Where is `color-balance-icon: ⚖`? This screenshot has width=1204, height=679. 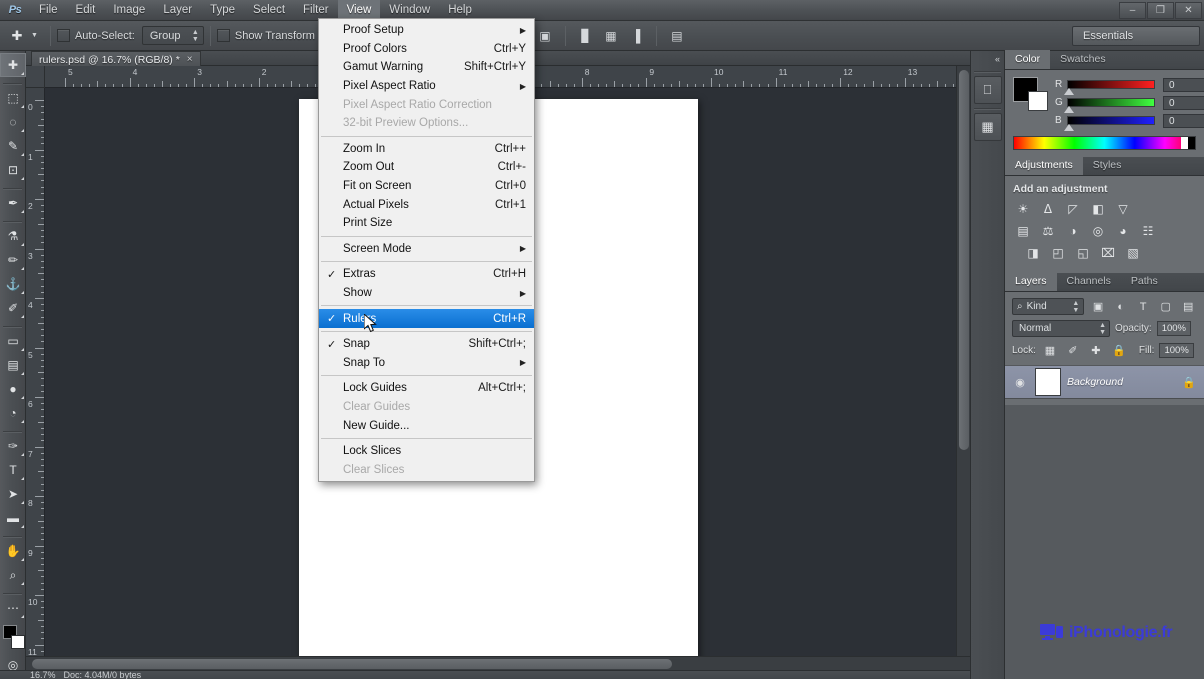
color-balance-icon: ⚖ is located at coordinates (1048, 231).